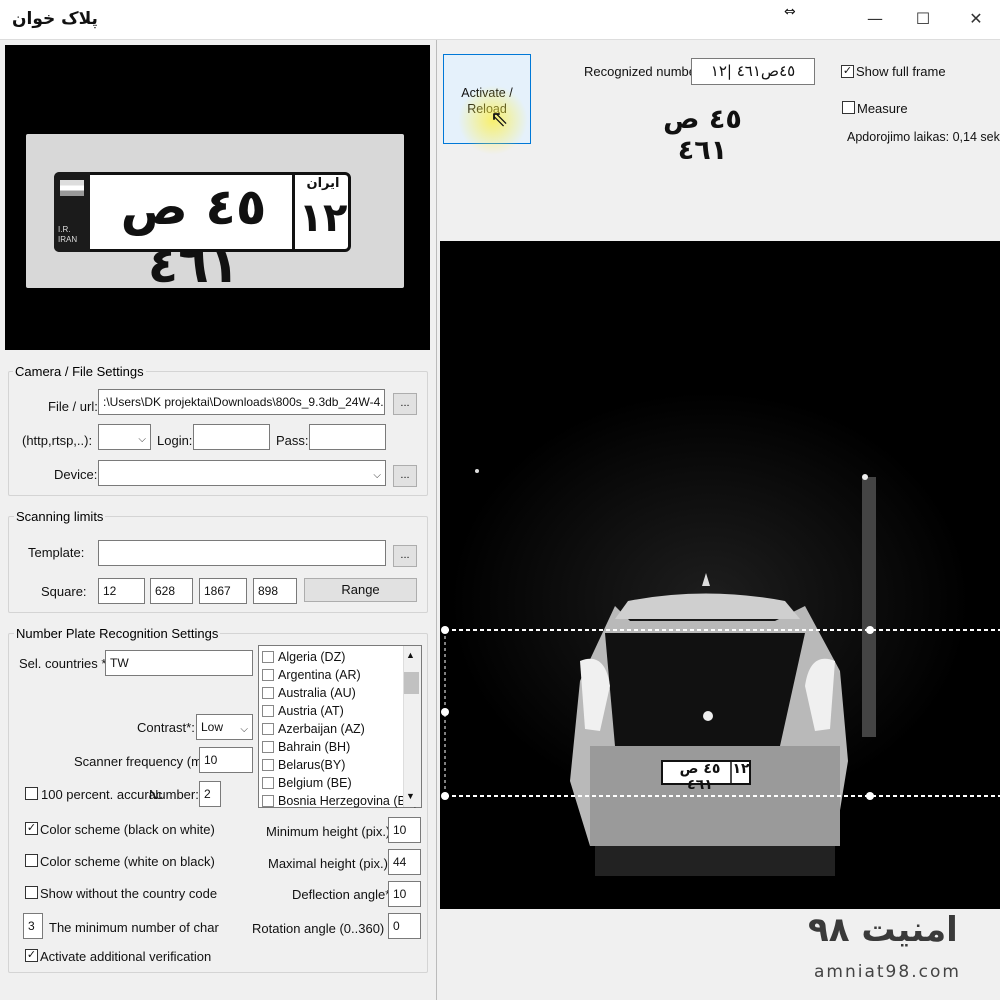 The image size is (1000, 1000). I want to click on max-height-input: 44, so click(404, 862).